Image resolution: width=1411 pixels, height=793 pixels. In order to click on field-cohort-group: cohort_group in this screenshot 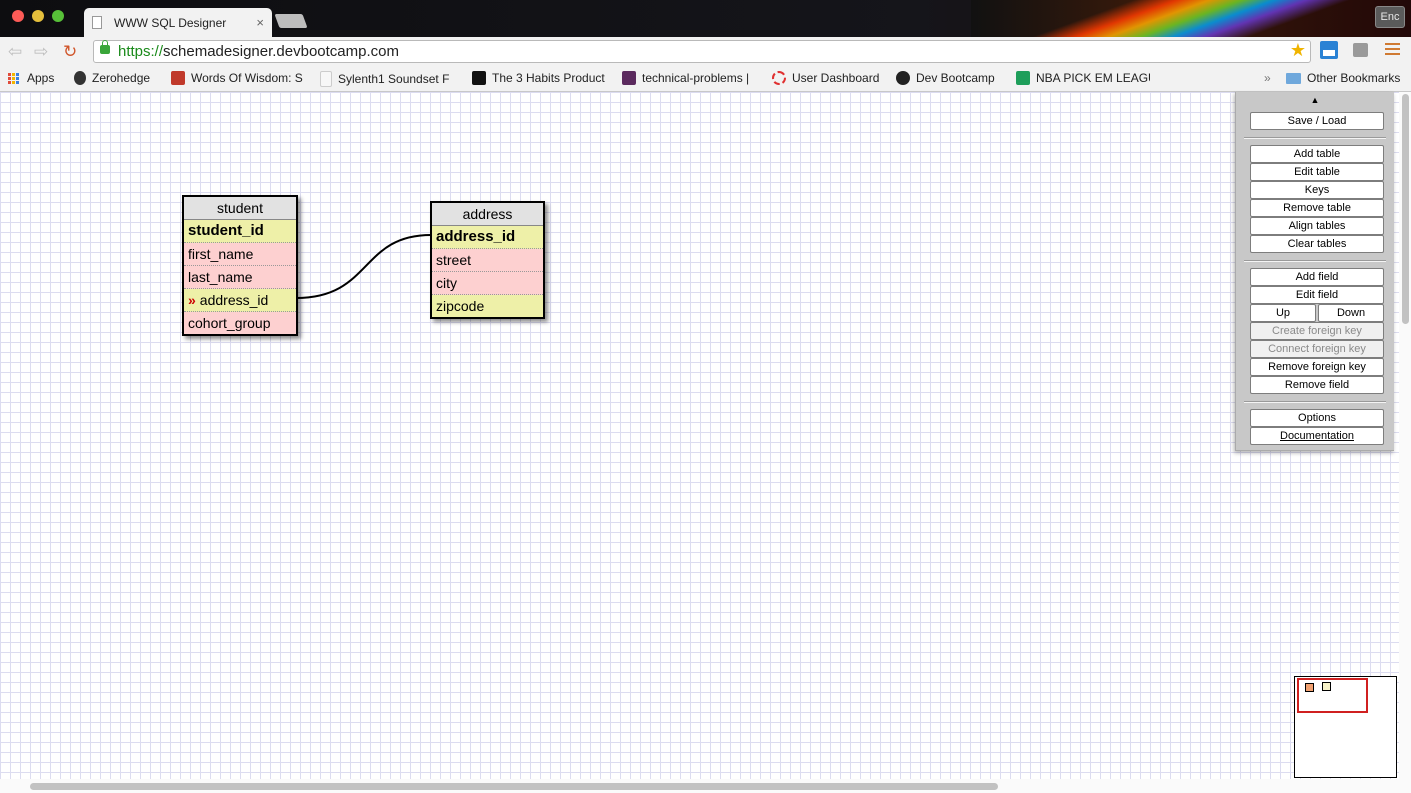, I will do `click(240, 323)`.